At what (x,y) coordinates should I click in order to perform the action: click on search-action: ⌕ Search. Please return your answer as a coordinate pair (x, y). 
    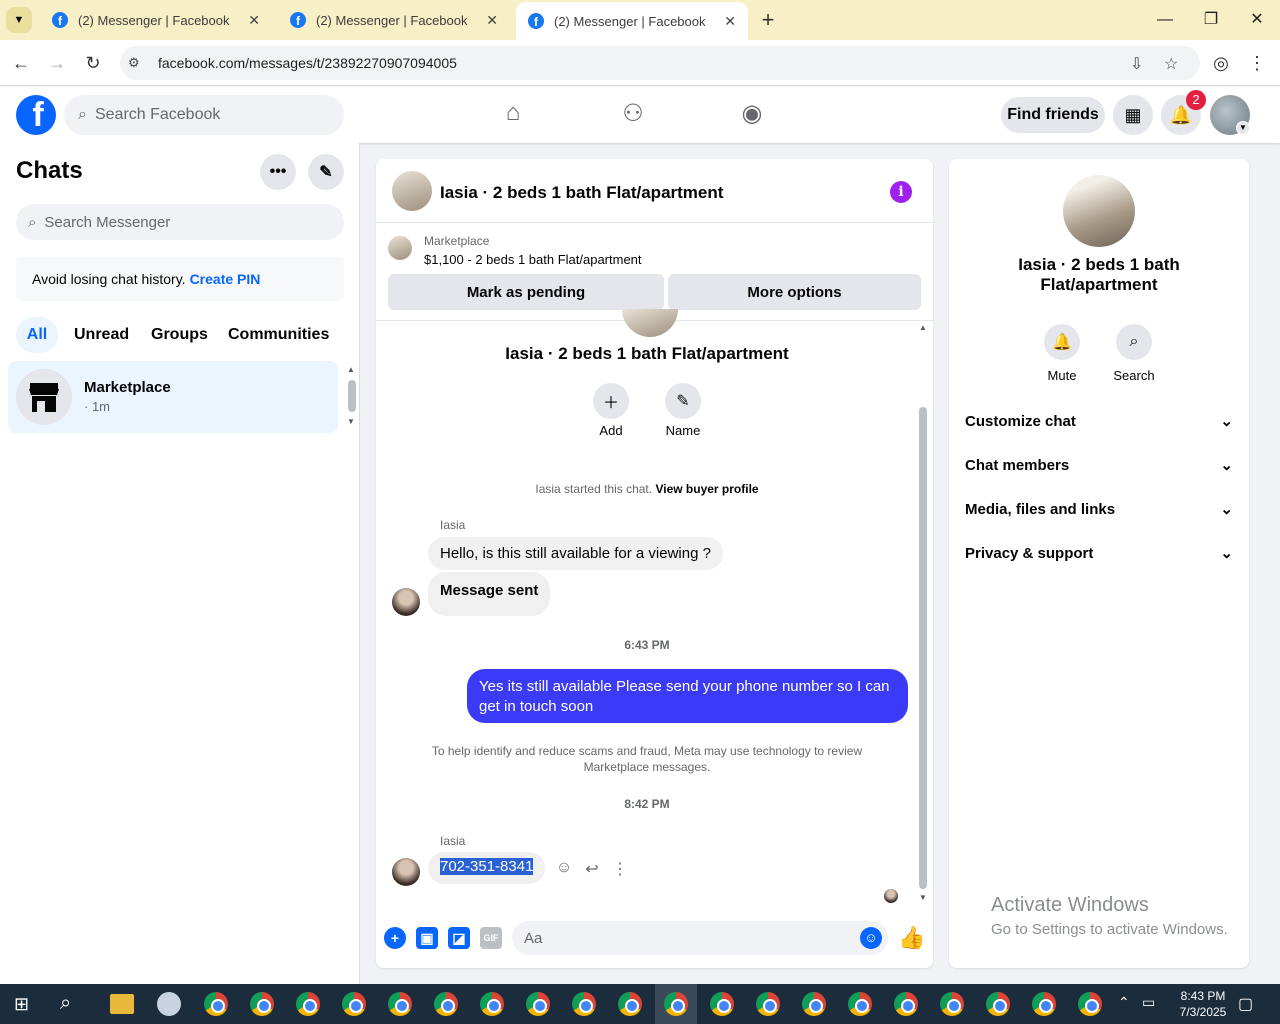
    Looking at the image, I should click on (1134, 353).